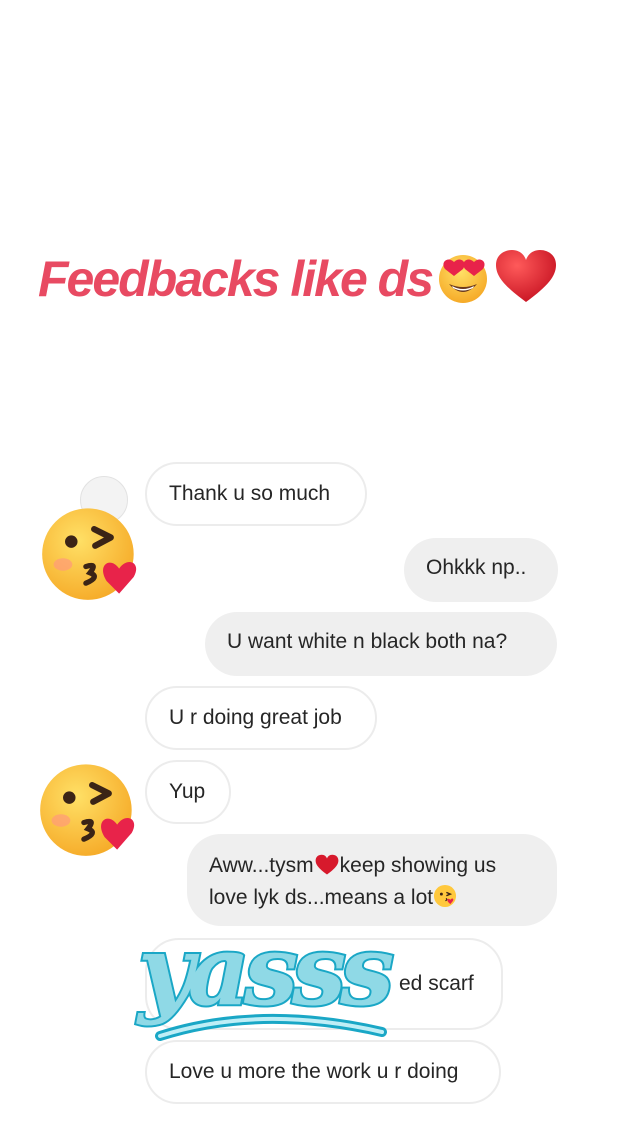 The height and width of the screenshot is (1136, 640). What do you see at coordinates (261, 865) in the screenshot?
I see `message-text: Aww...tysm` at bounding box center [261, 865].